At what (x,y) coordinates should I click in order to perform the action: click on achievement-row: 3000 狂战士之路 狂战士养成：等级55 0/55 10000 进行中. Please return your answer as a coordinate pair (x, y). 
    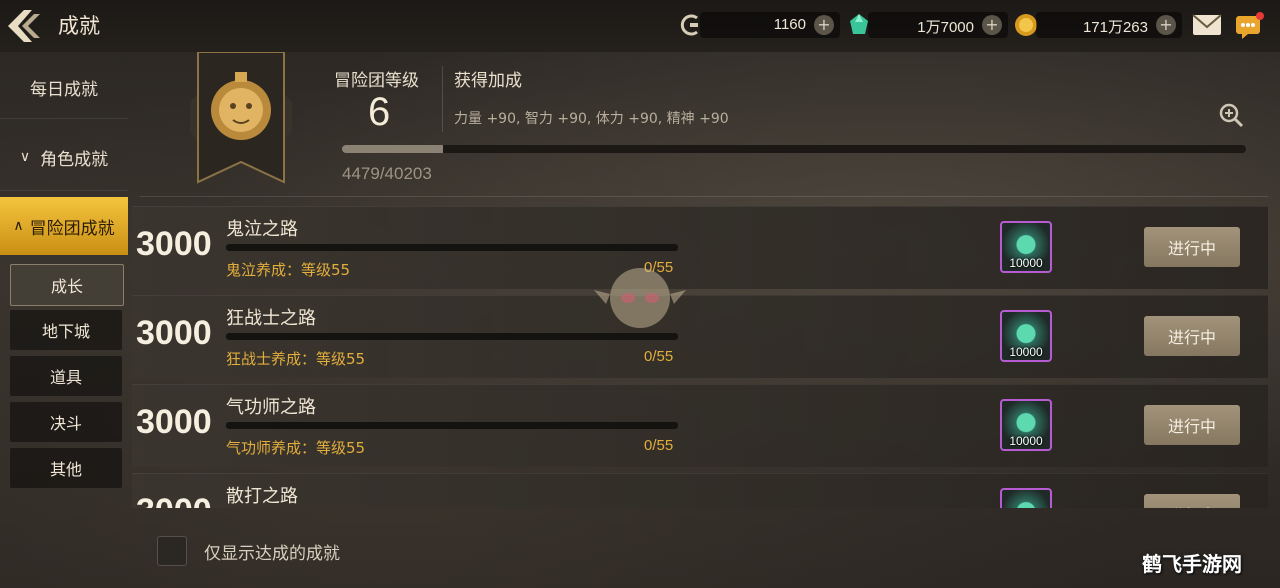
    Looking at the image, I should click on (700, 336).